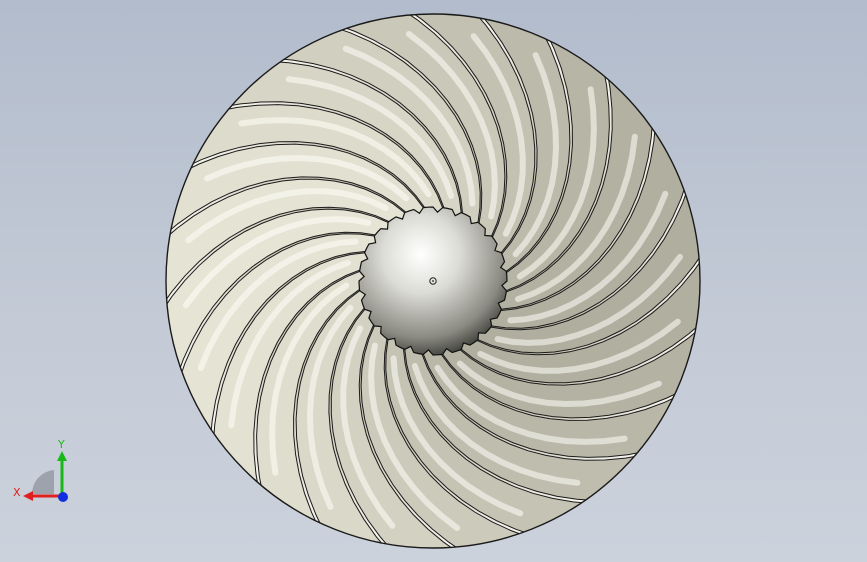 The image size is (867, 562). What do you see at coordinates (42, 482) in the screenshot?
I see `triad-view-plane-icon` at bounding box center [42, 482].